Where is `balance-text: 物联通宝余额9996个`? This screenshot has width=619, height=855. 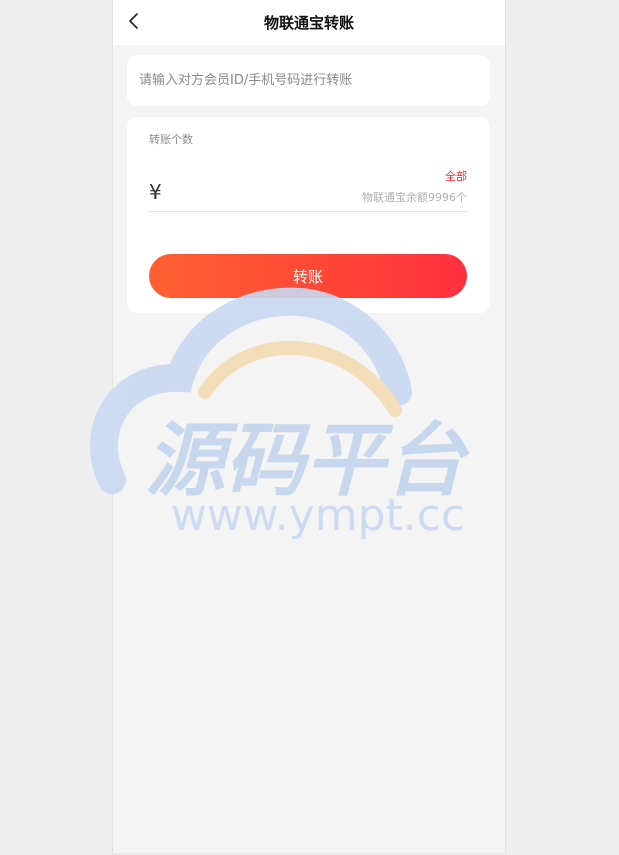 balance-text: 物联通宝余额9996个 is located at coordinates (414, 197).